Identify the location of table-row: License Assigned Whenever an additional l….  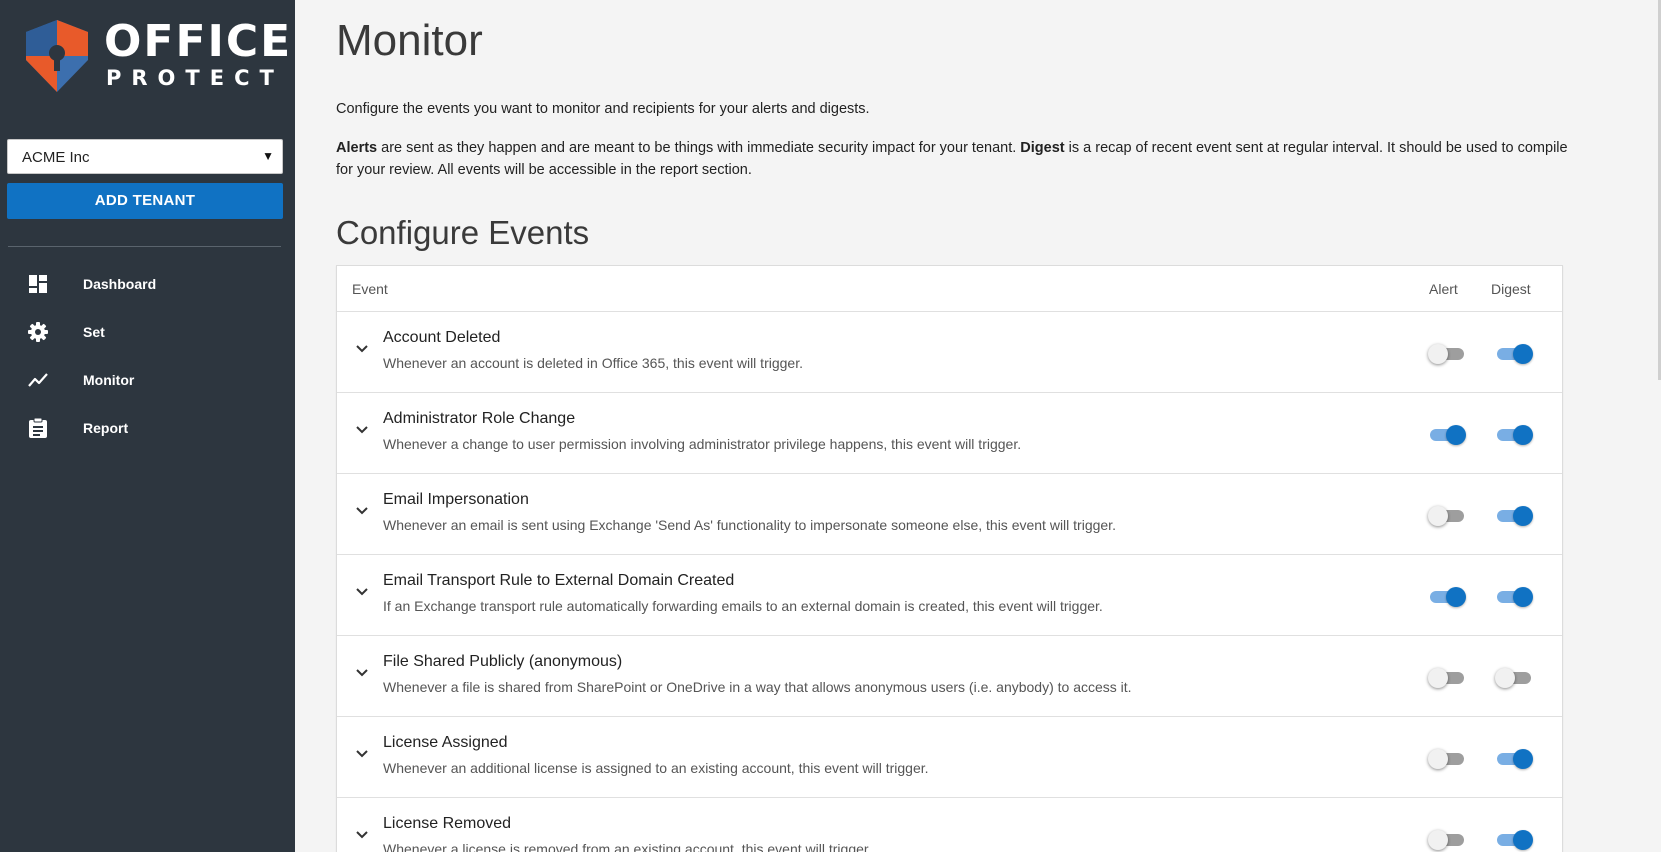
(949, 757).